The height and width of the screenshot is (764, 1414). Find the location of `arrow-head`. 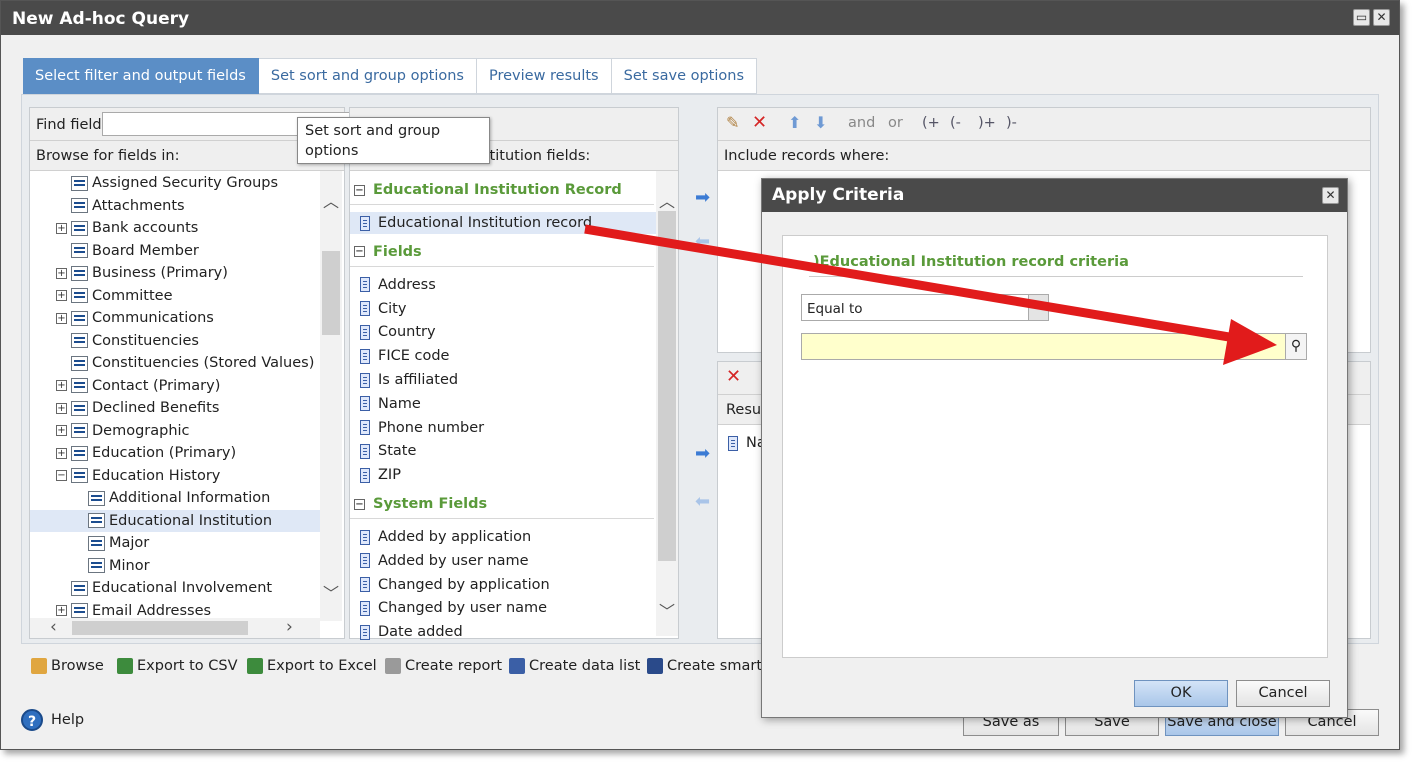

arrow-head is located at coordinates (1250, 342).